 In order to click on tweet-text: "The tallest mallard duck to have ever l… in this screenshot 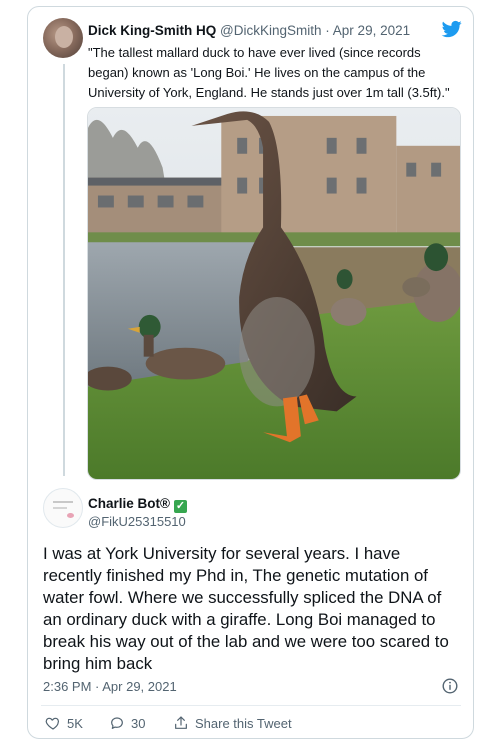, I will do `click(269, 72)`.